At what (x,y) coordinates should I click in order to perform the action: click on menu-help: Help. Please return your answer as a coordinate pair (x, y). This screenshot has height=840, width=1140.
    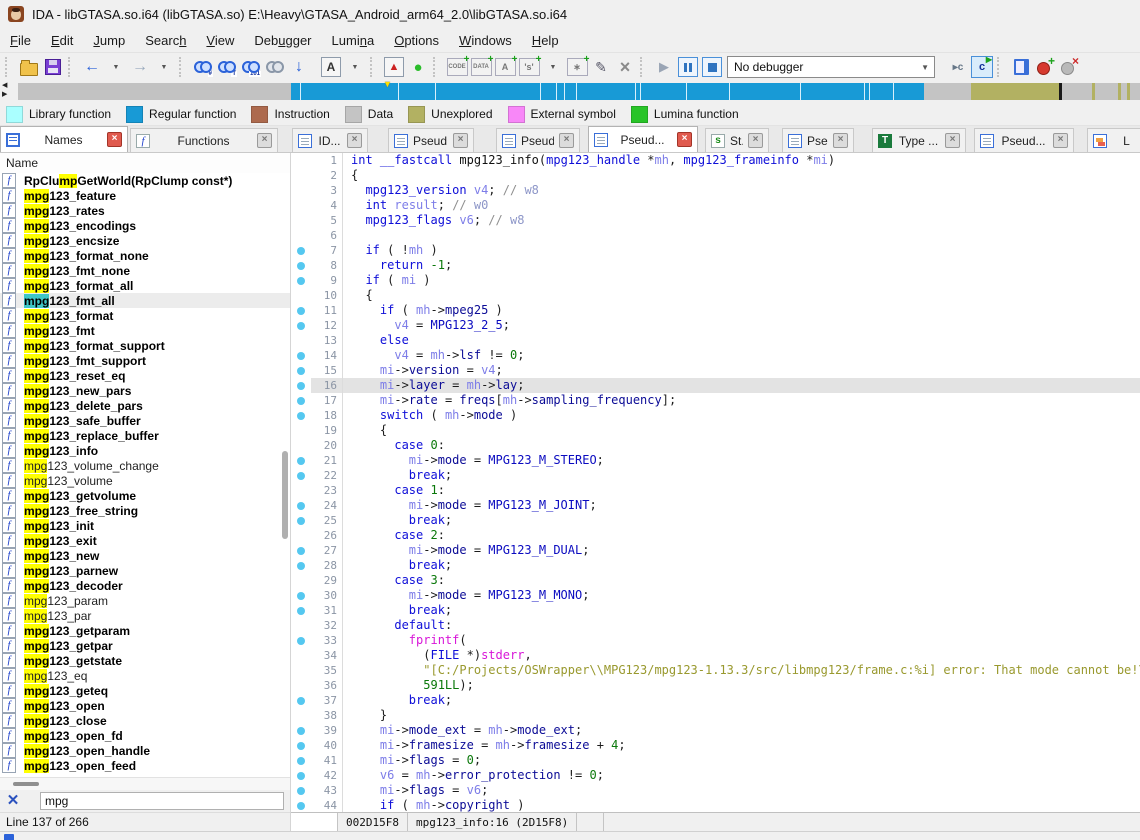
    Looking at the image, I should click on (545, 40).